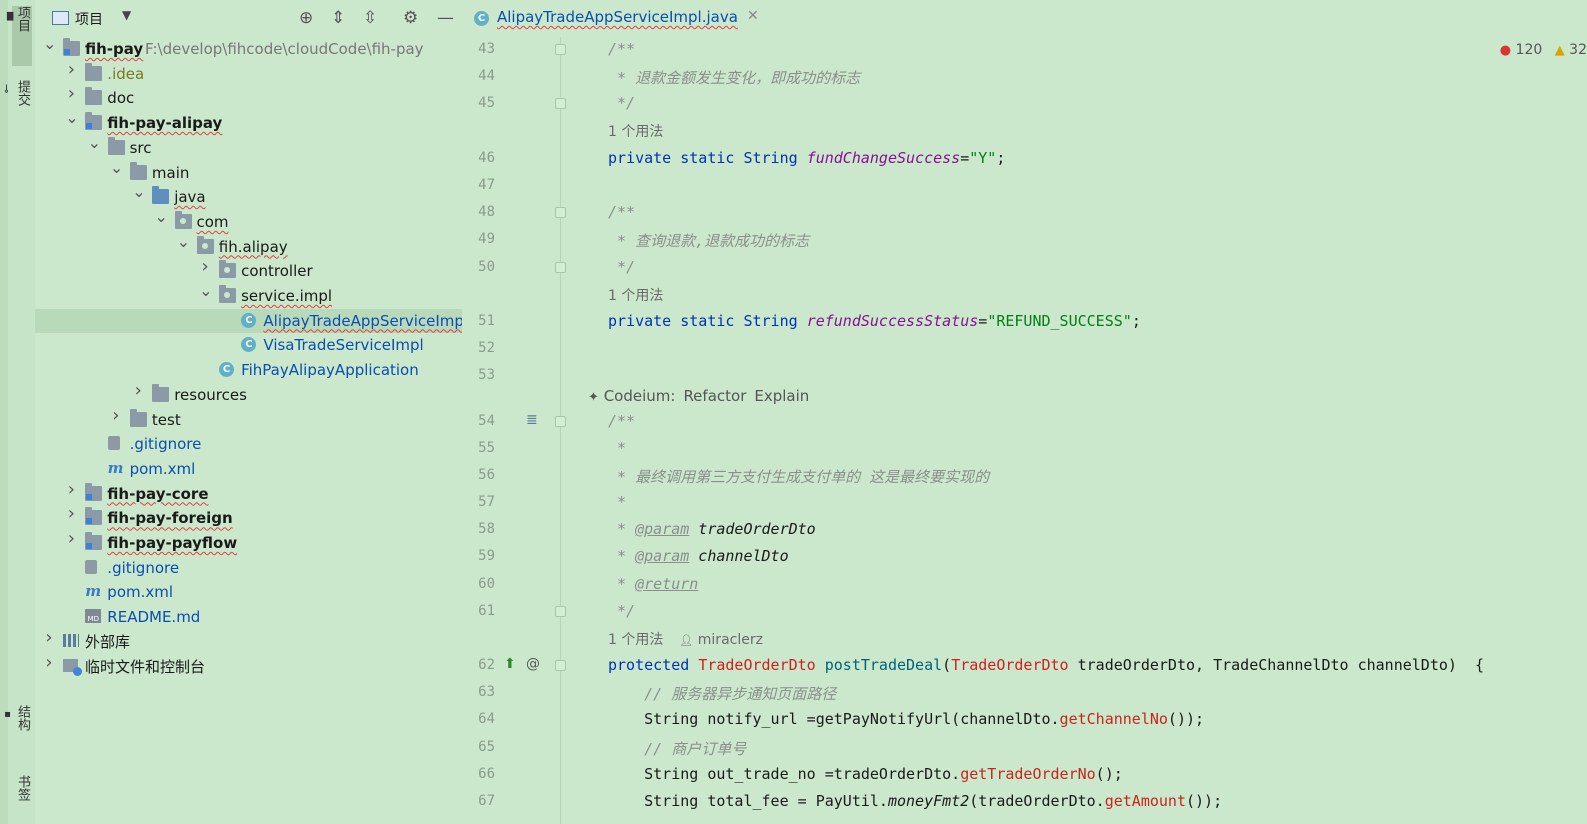  What do you see at coordinates (248, 172) in the screenshot?
I see `tree-item: ⌄ main` at bounding box center [248, 172].